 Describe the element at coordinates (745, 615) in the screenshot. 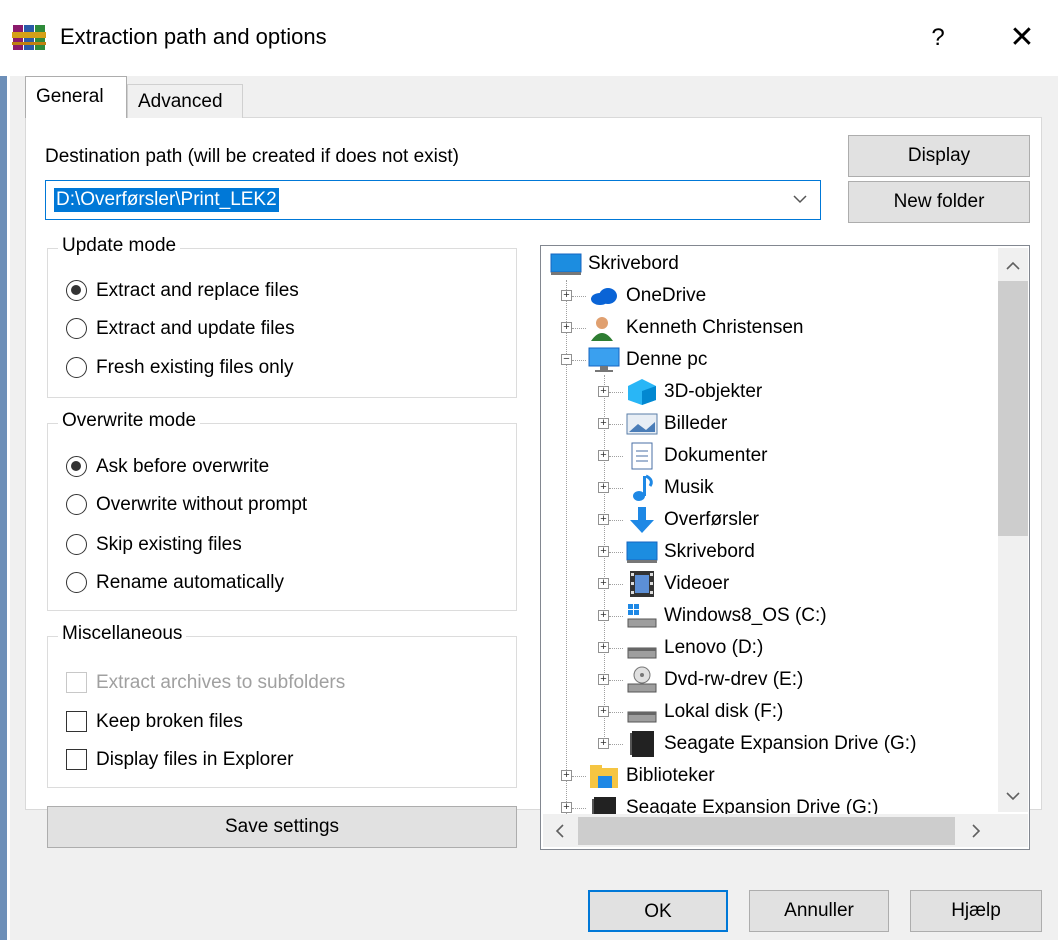

I see `tree-node-label: Windows8_OS (C:)` at that location.